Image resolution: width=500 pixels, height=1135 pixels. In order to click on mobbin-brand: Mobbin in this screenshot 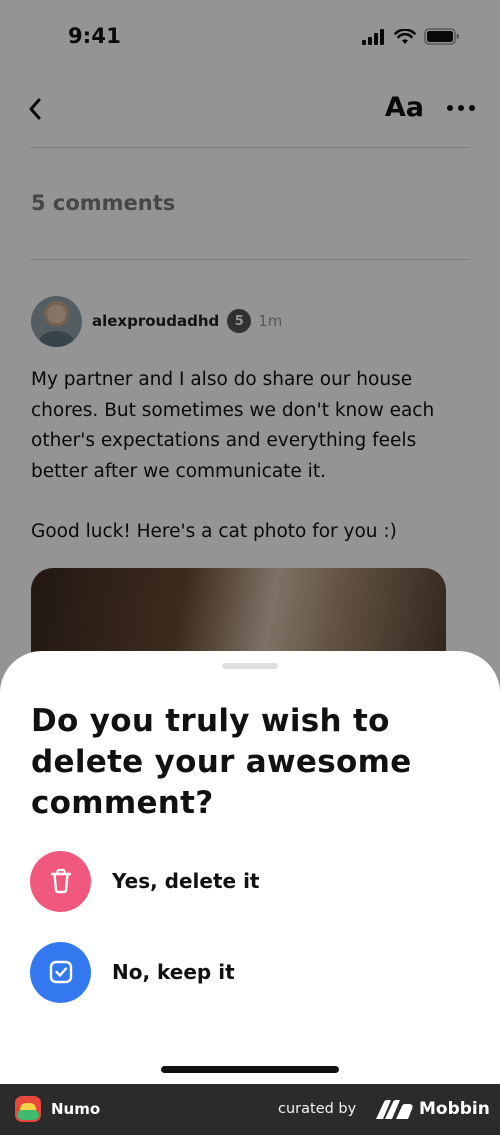, I will do `click(454, 1109)`.